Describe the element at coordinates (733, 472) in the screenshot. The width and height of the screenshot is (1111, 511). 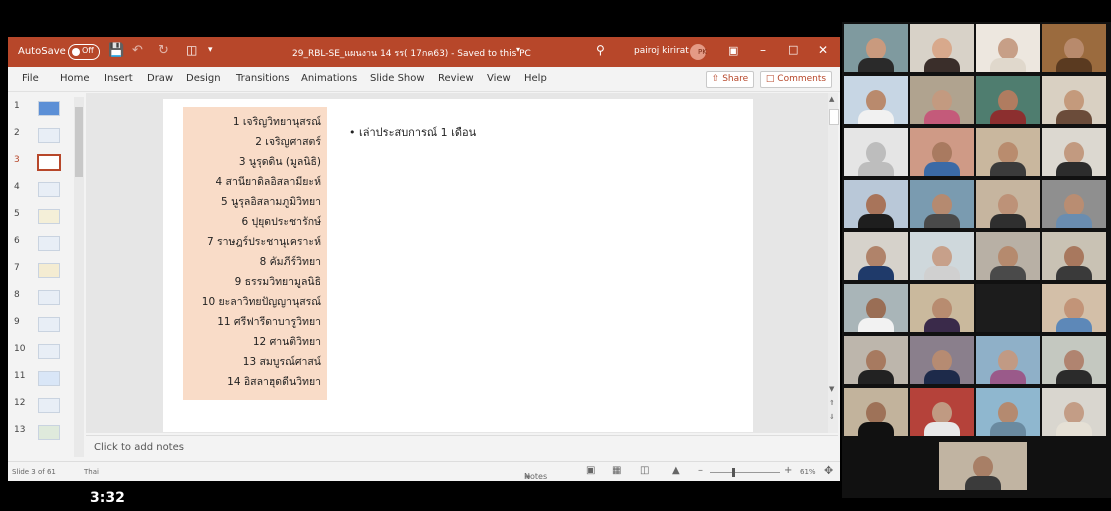
I see `zoom-slider-thumb` at that location.